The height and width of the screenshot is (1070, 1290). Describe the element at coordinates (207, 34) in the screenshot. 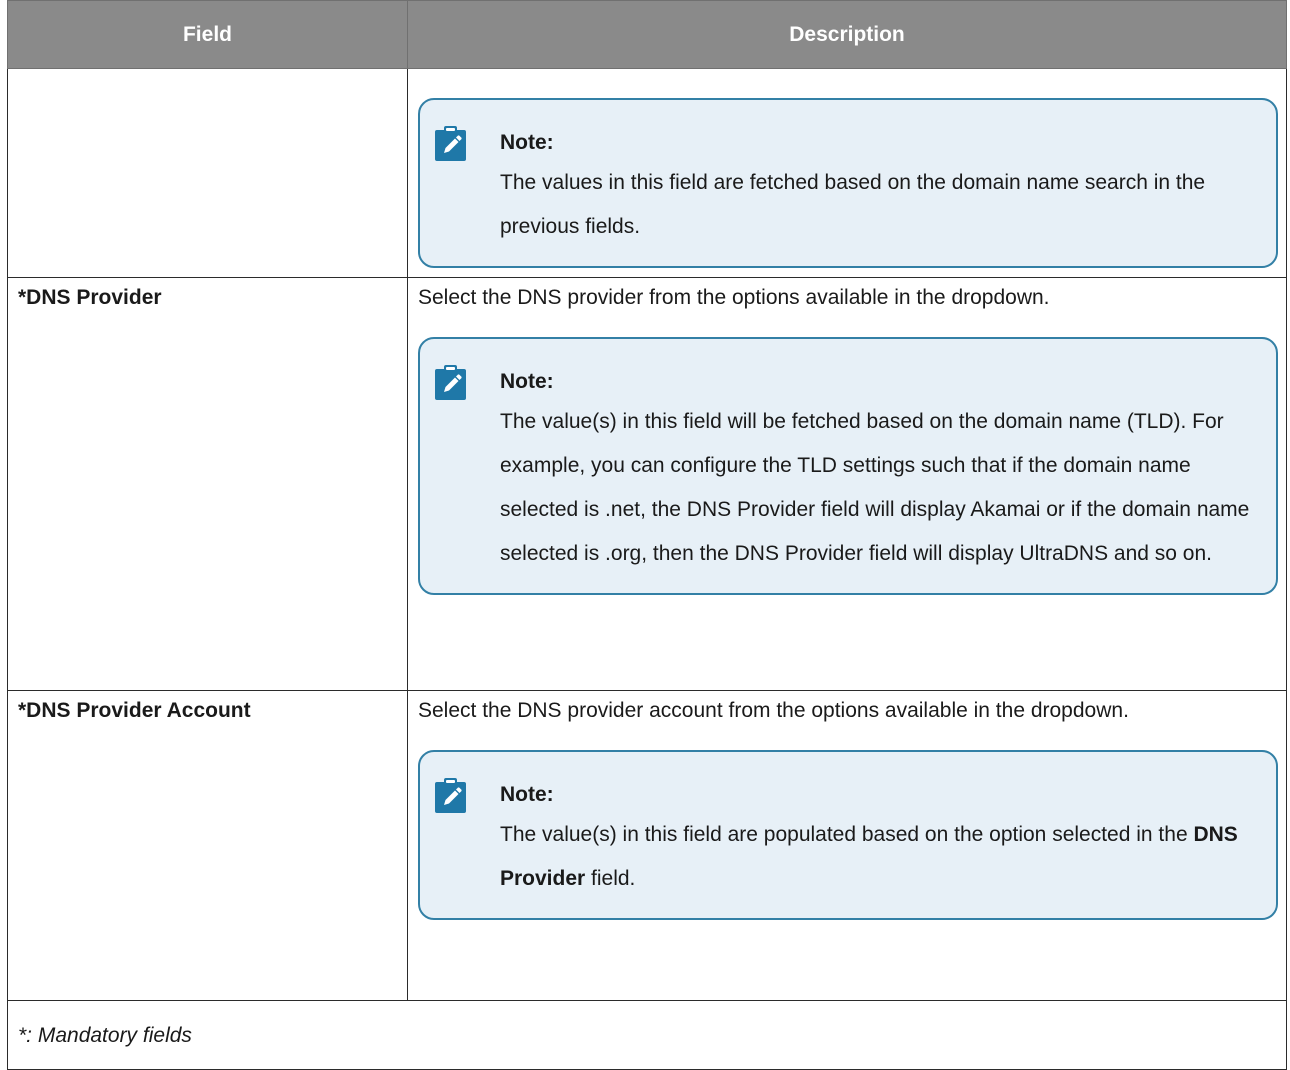

I see `header-field: Field` at that location.